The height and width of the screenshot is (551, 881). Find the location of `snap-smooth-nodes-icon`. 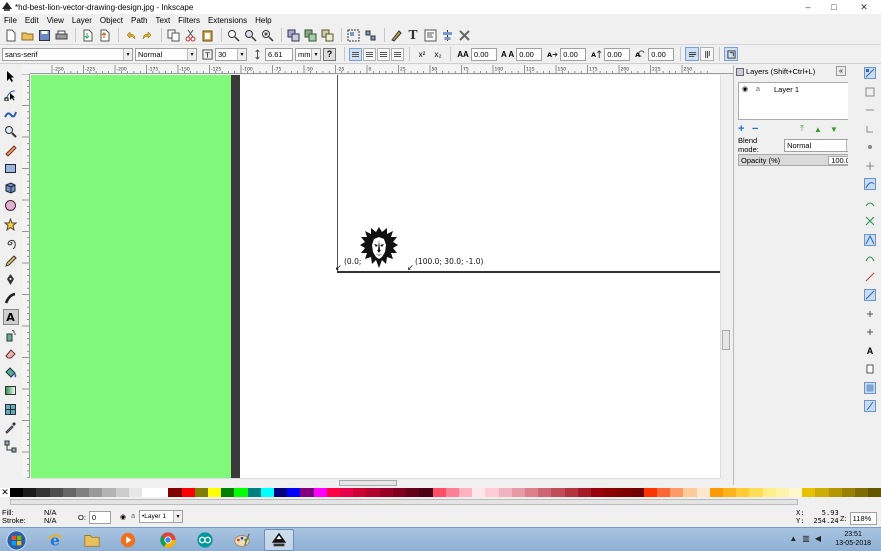

snap-smooth-nodes-icon is located at coordinates (870, 258).